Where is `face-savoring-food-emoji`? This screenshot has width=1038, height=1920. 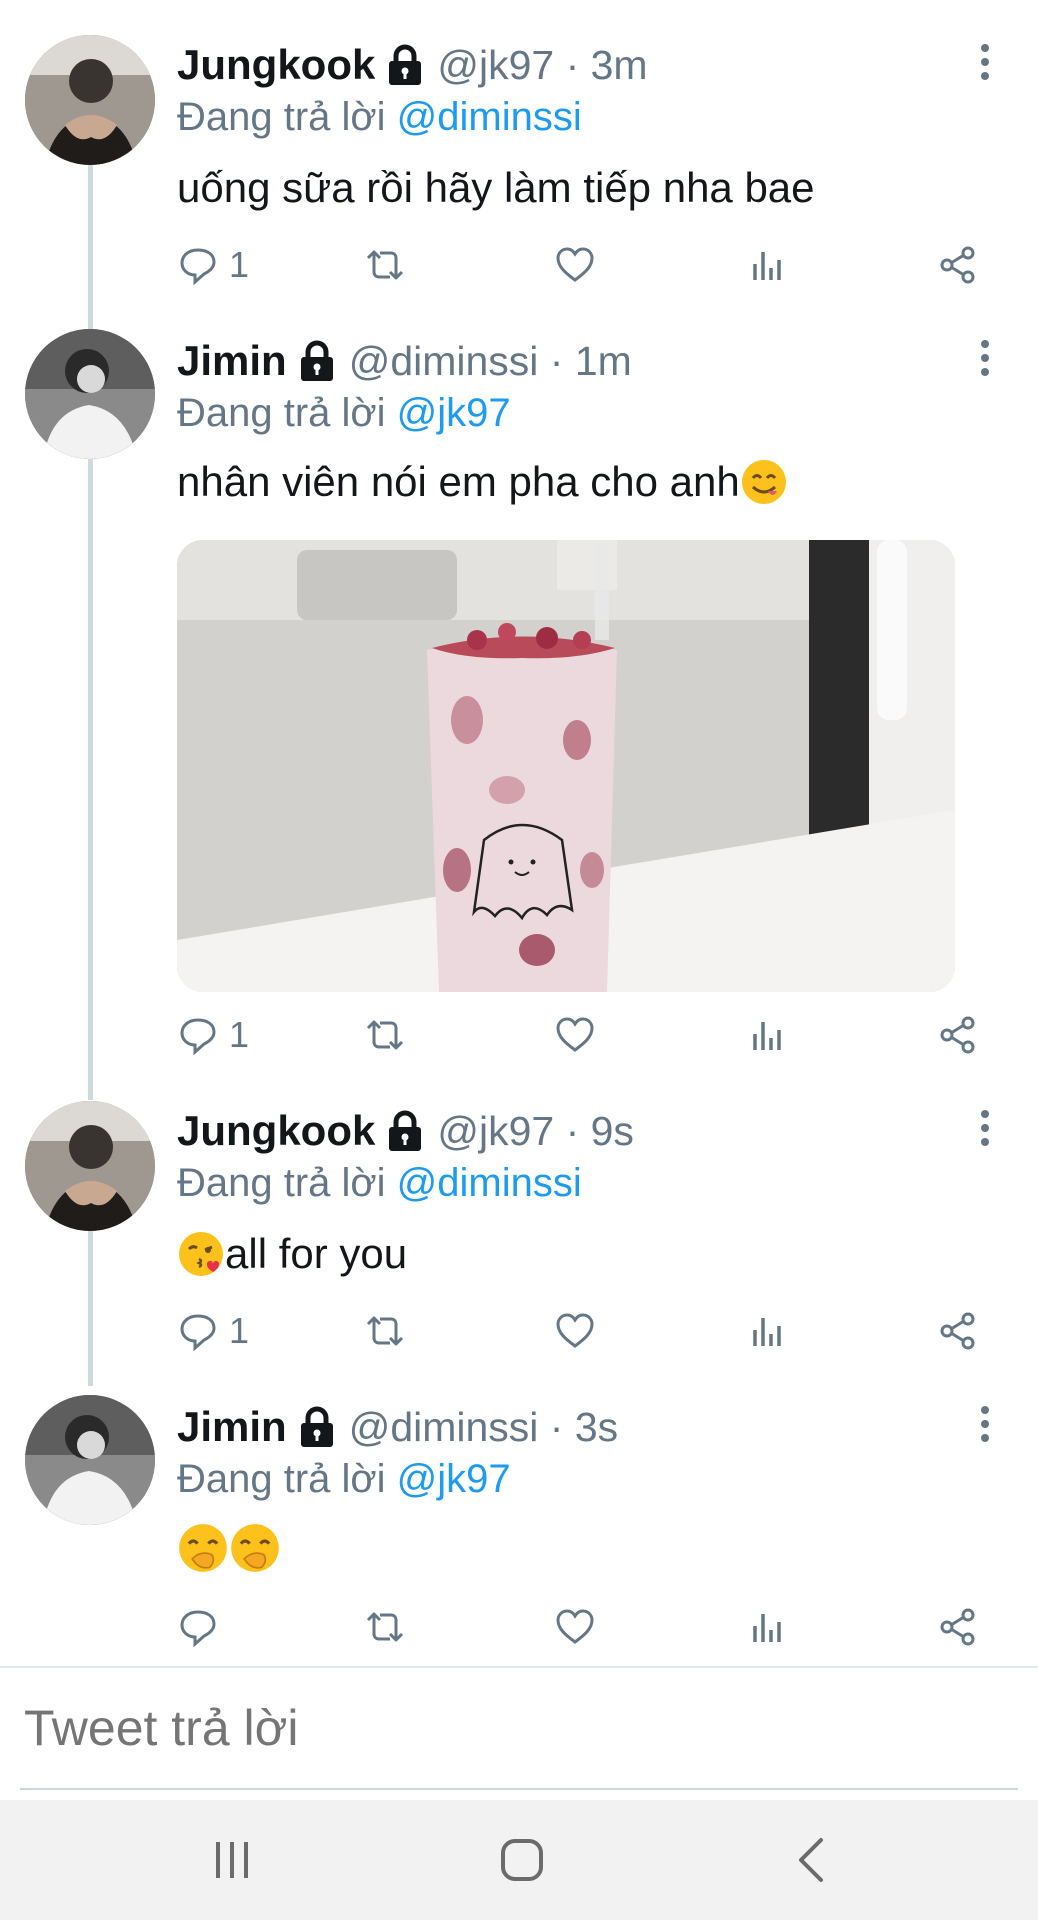
face-savoring-food-emoji is located at coordinates (763, 482).